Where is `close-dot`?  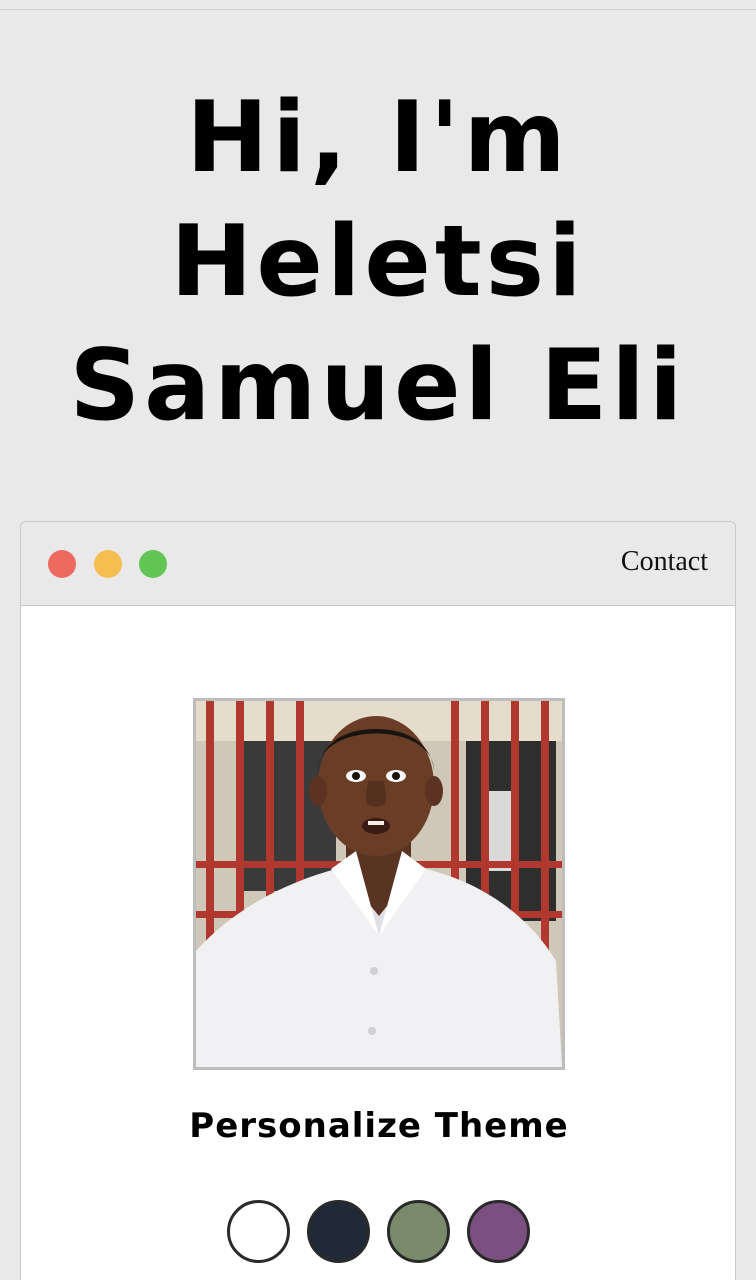
close-dot is located at coordinates (62, 564).